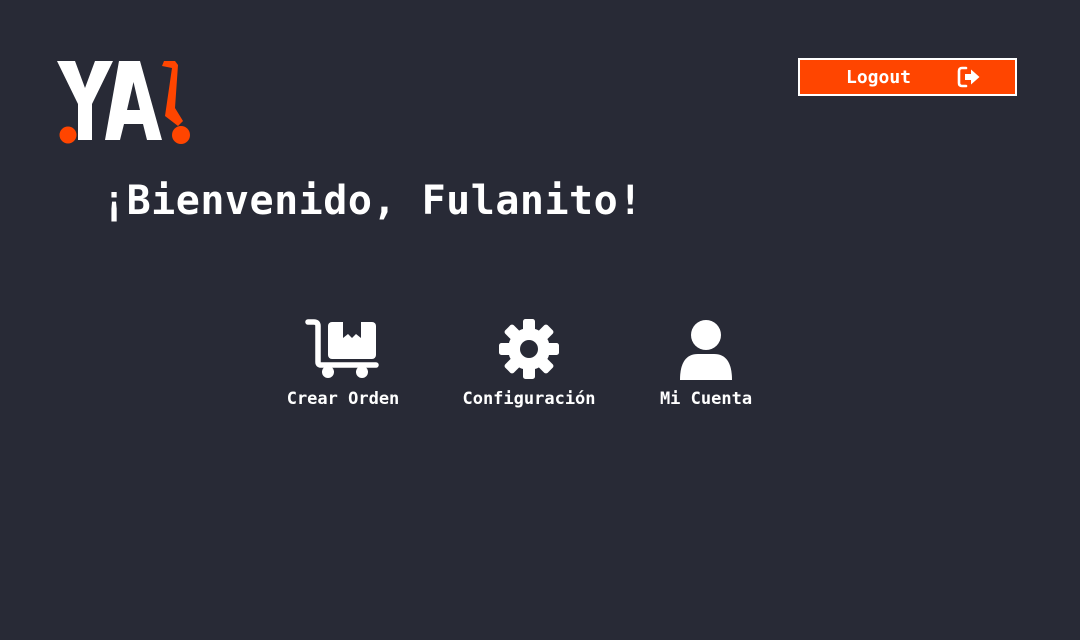 This screenshot has height=640, width=1080. I want to click on ya-logo-icon, so click(123, 102).